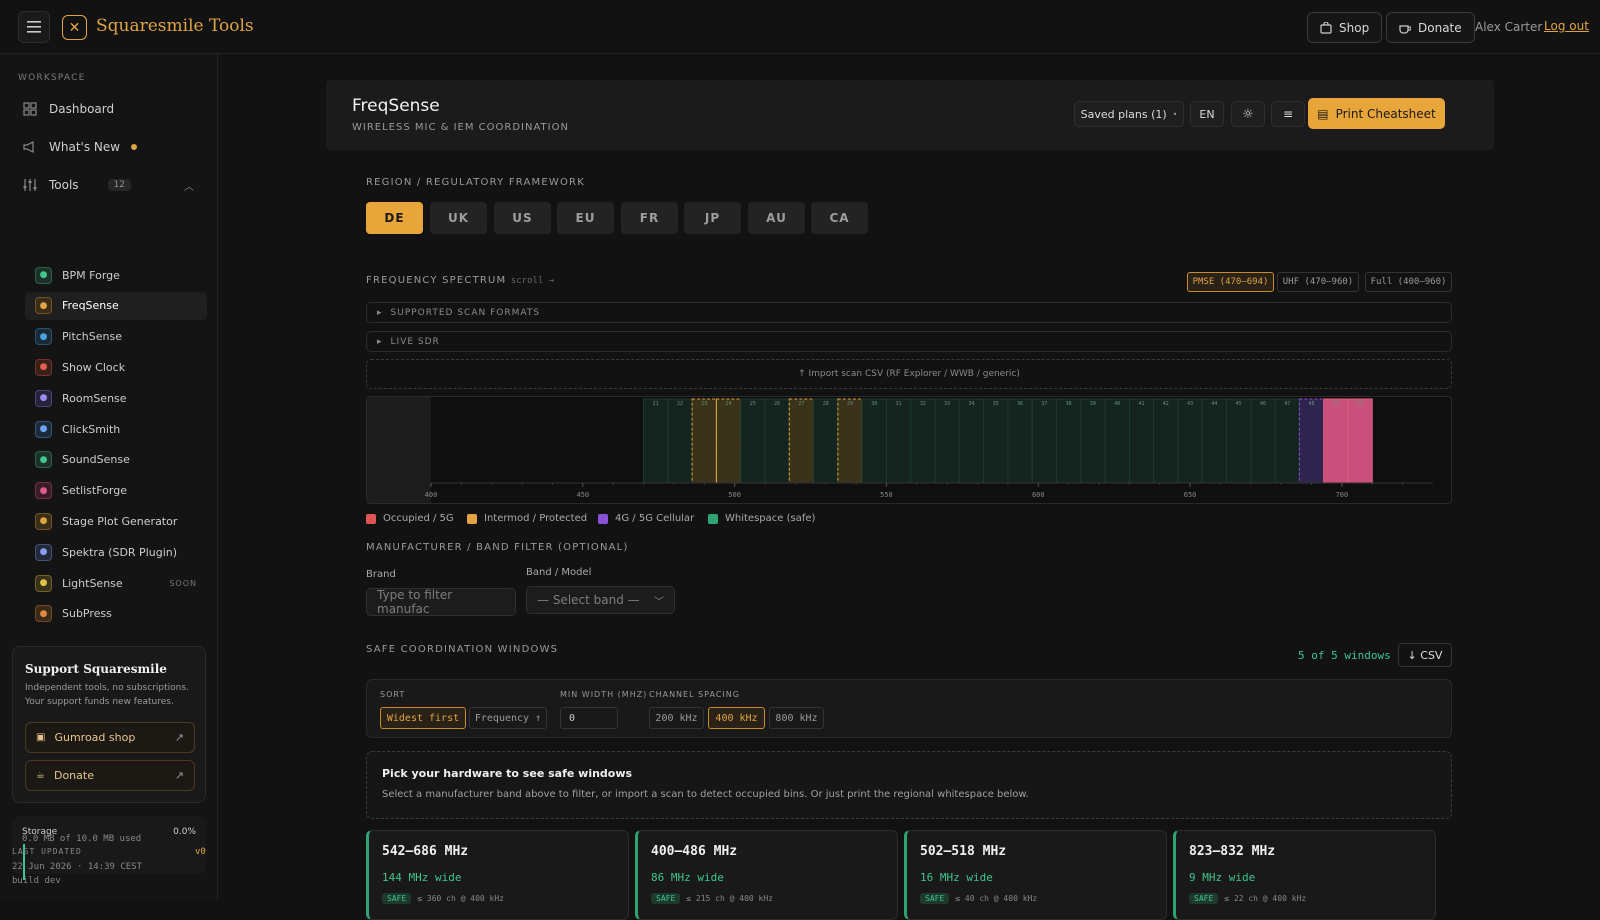  I want to click on sidebar-tool-item: ● Spektra (SDR Plugin), so click(116, 552).